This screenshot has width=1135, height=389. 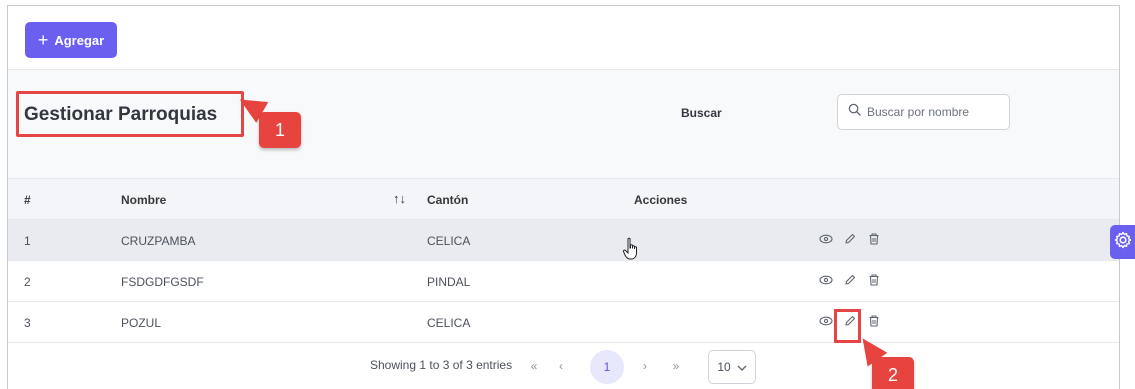 What do you see at coordinates (724, 367) in the screenshot?
I see `page-size-value: 10` at bounding box center [724, 367].